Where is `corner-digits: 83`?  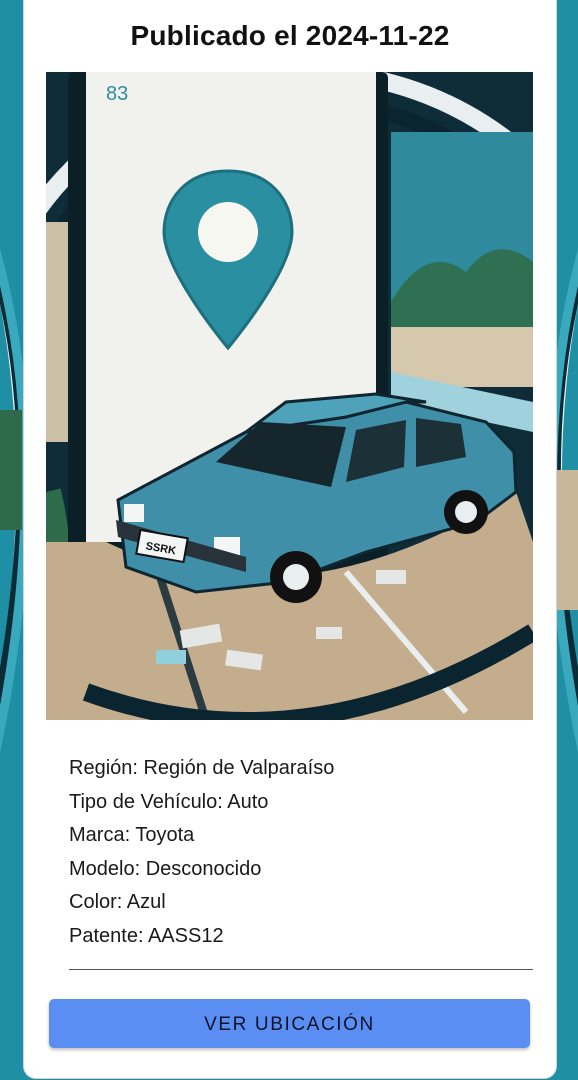
corner-digits: 83 is located at coordinates (117, 94).